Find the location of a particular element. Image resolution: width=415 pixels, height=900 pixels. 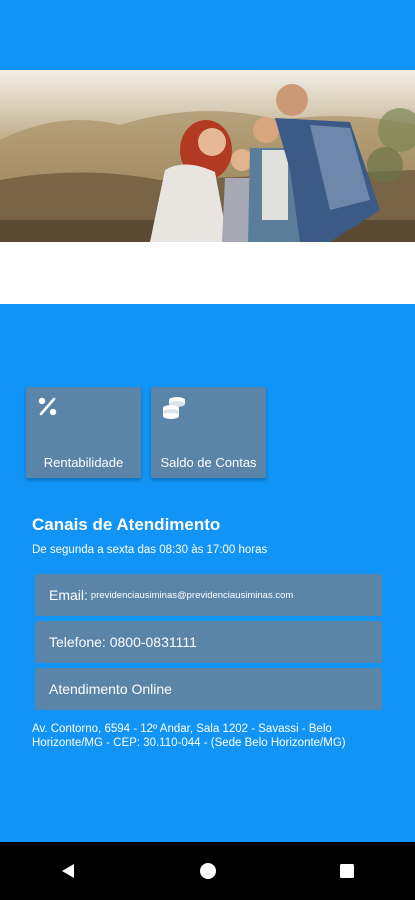

white-banner is located at coordinates (207, 273).